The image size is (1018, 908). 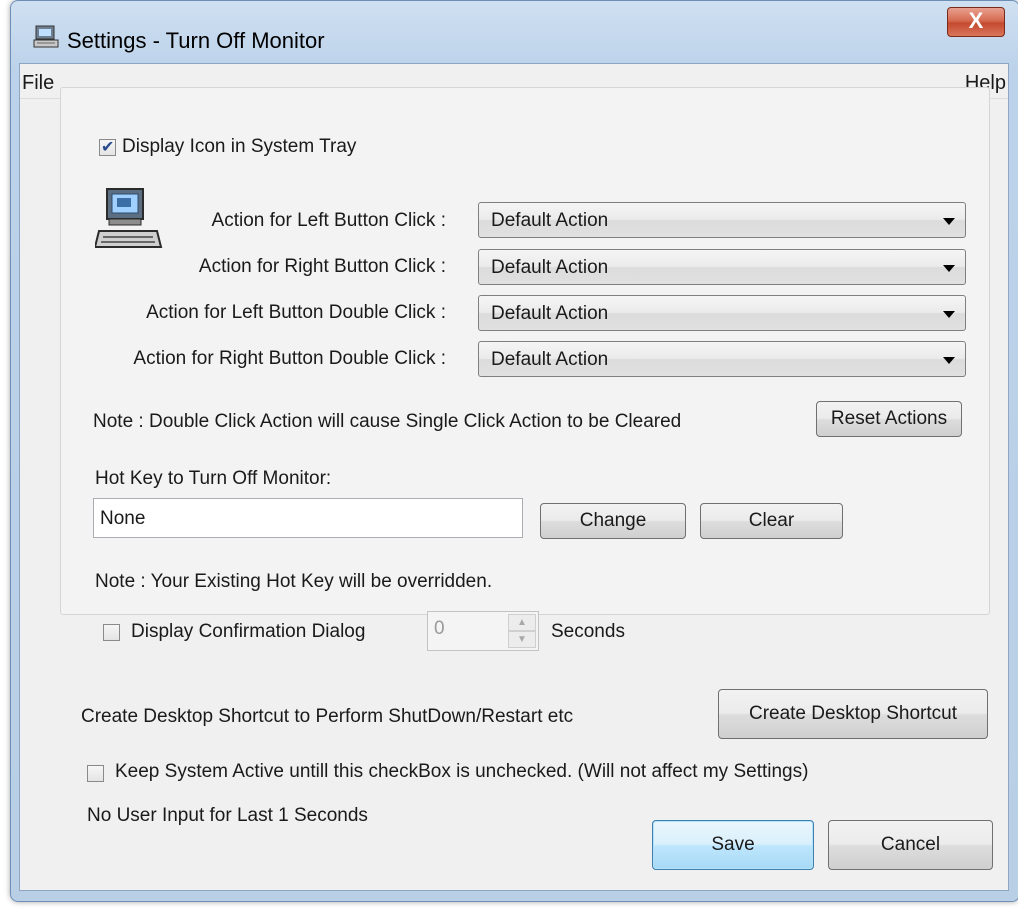 I want to click on right-click-action-value: Default Action, so click(x=550, y=267).